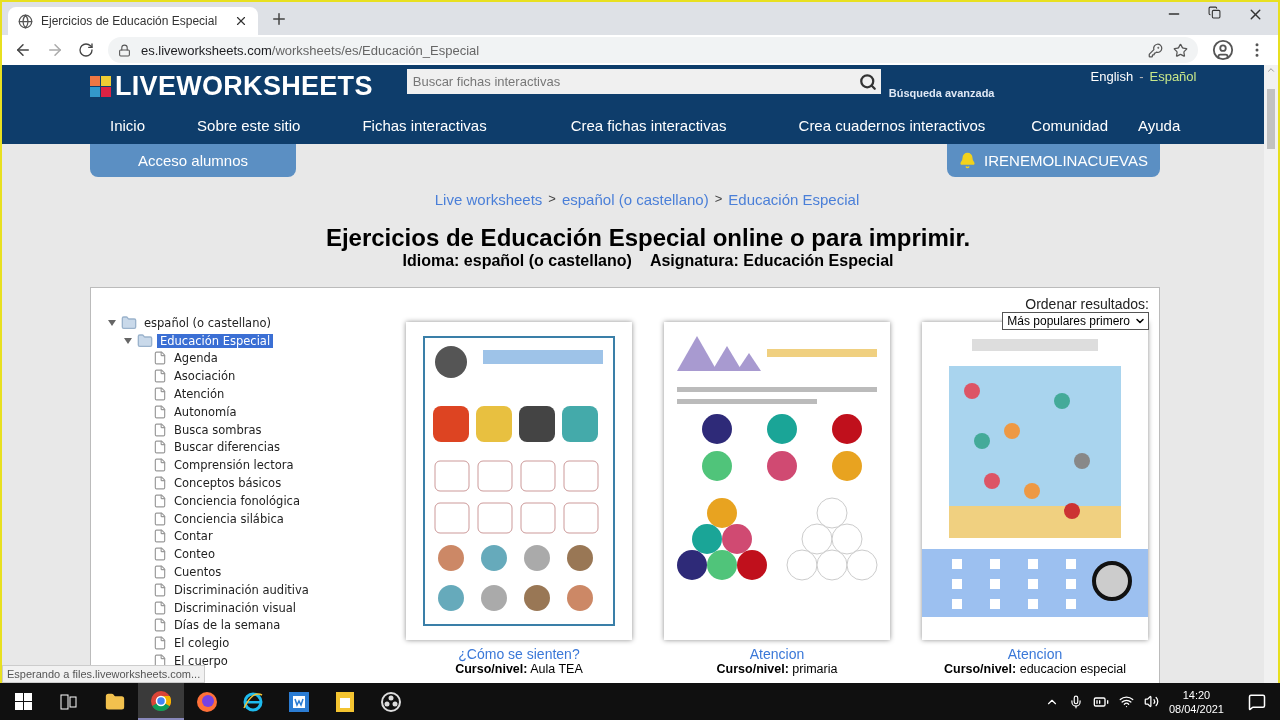 Image resolution: width=1280 pixels, height=720 pixels. What do you see at coordinates (1112, 76) in the screenshot?
I see `language-link: English` at bounding box center [1112, 76].